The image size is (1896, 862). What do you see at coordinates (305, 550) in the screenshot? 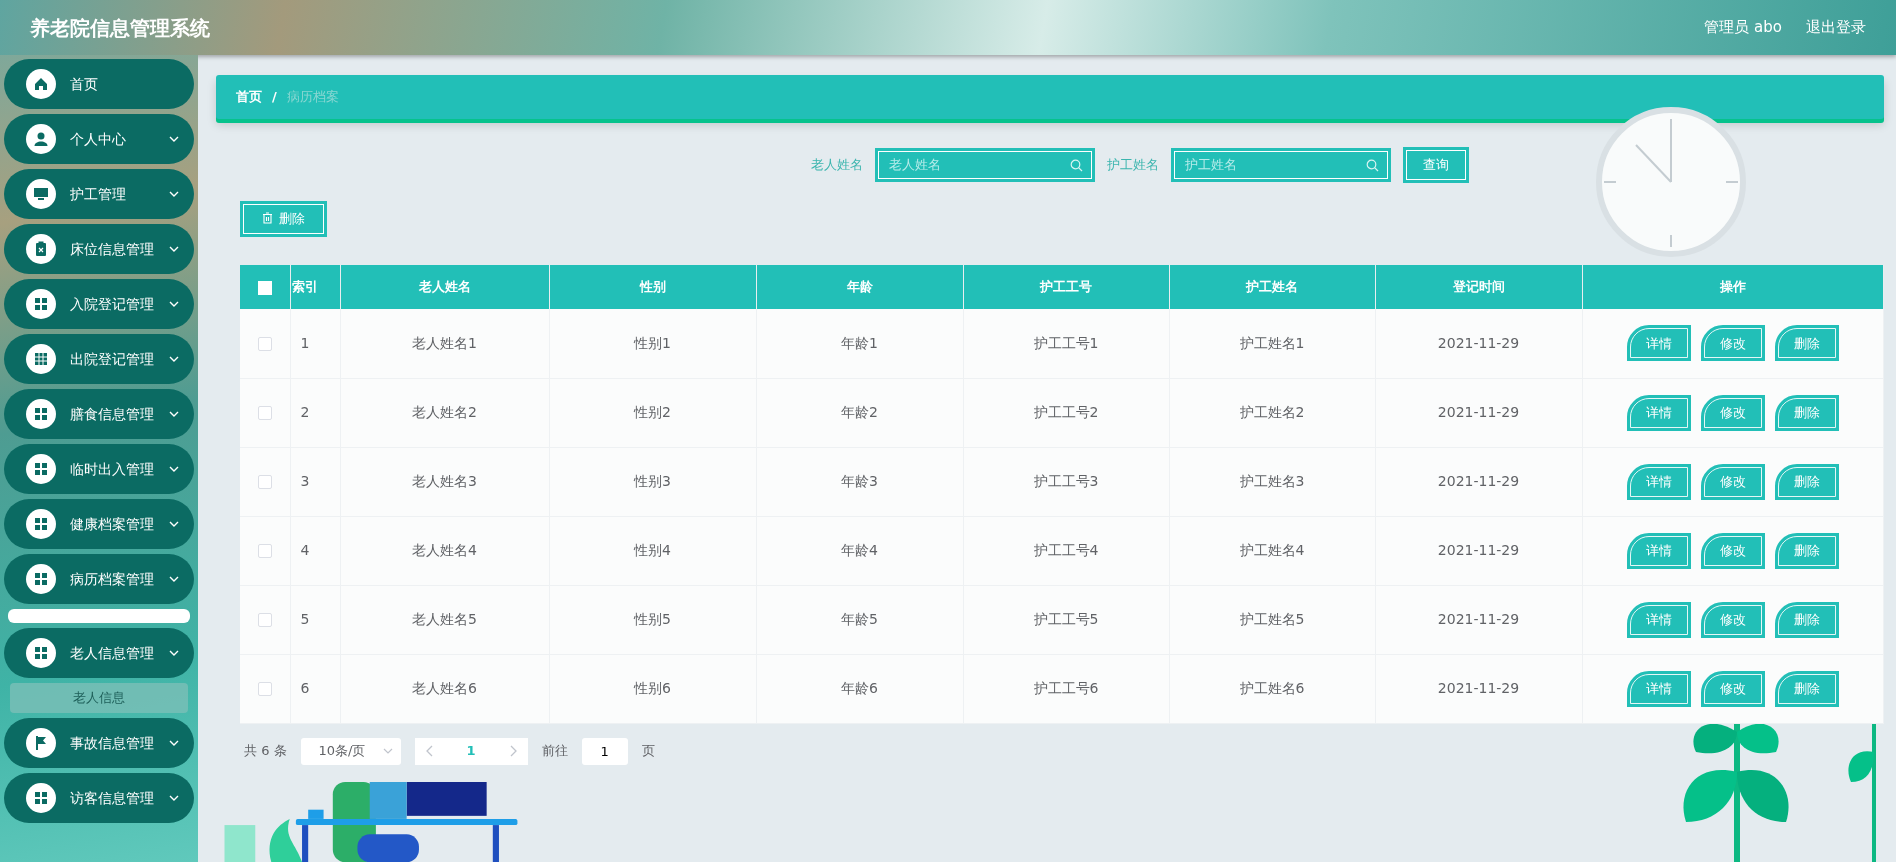
I see `table-cell: 4` at bounding box center [305, 550].